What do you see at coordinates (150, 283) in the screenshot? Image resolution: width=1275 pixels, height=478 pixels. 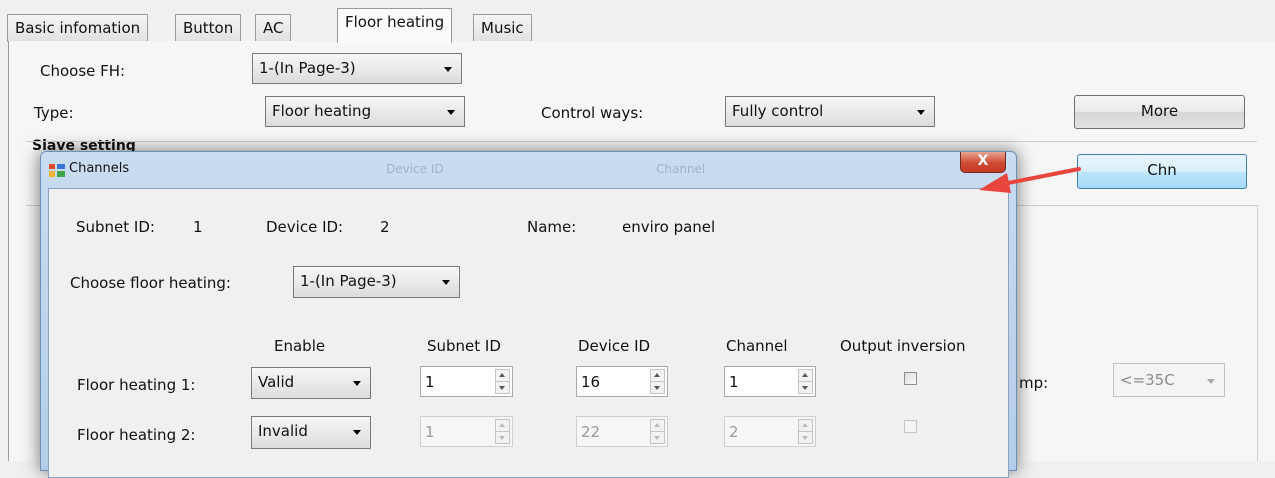 I see `choose-floor-heating-label: Choose floor heating:` at bounding box center [150, 283].